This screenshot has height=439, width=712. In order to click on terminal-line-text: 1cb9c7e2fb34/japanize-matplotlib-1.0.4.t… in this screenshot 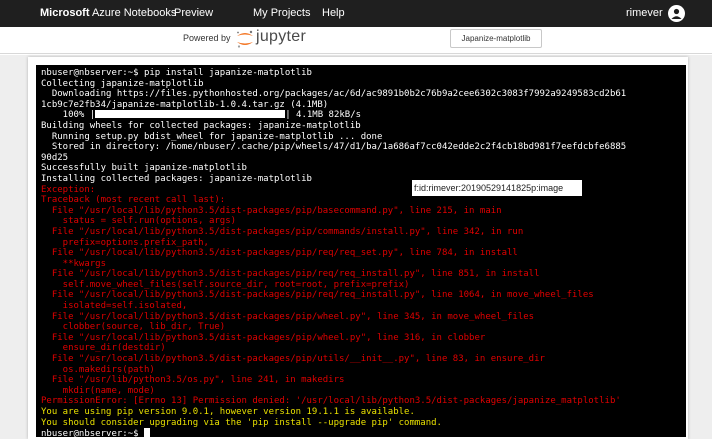, I will do `click(185, 104)`.